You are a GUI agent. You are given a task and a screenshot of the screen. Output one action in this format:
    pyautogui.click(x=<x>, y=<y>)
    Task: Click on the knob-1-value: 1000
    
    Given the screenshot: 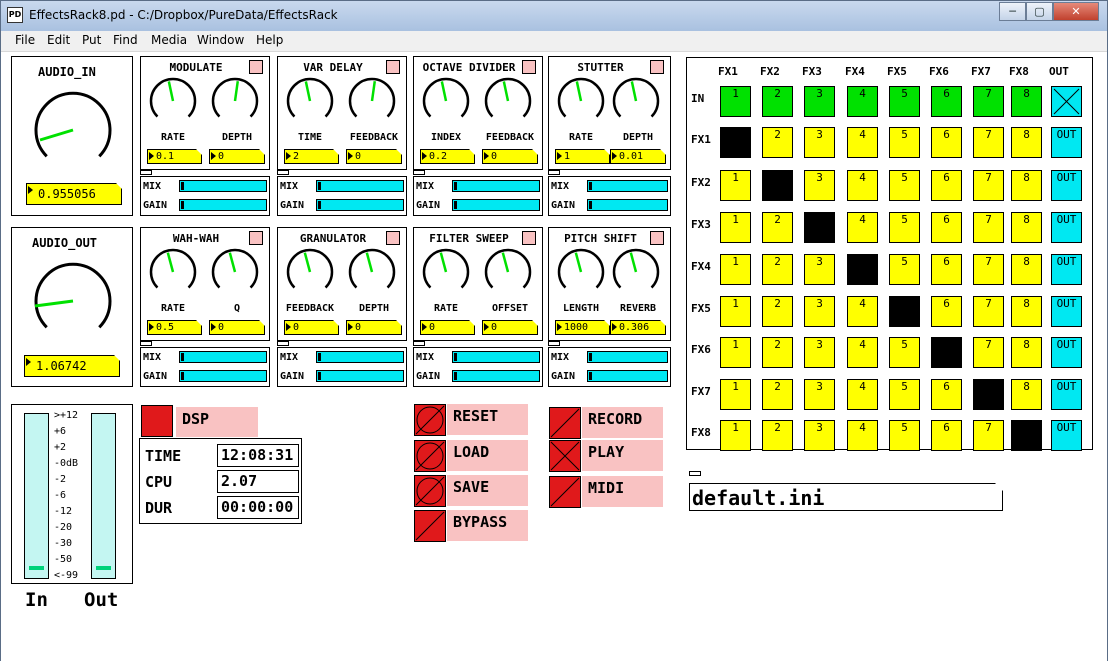 What is the action you would take?
    pyautogui.click(x=582, y=327)
    